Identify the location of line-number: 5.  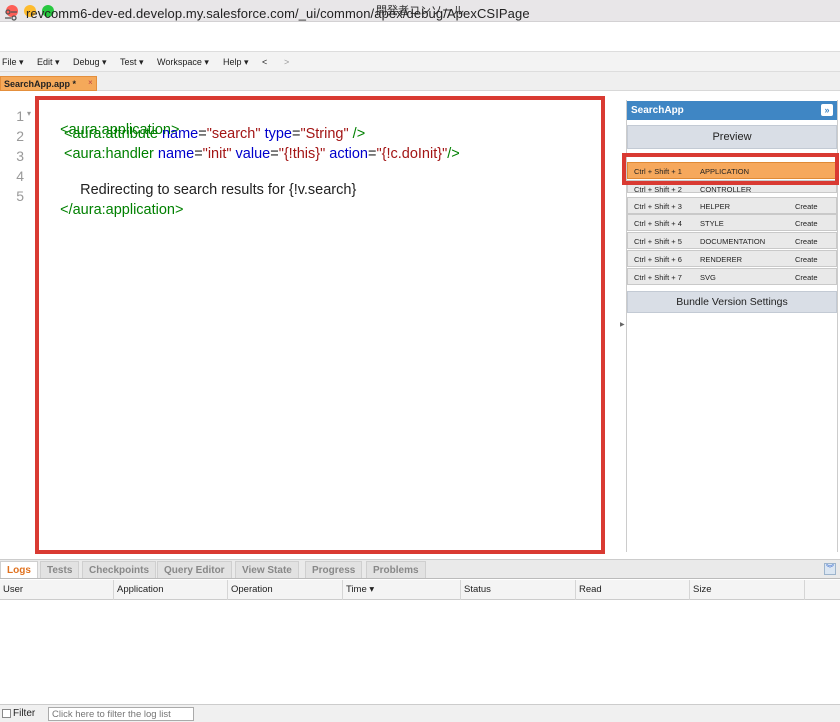
(20, 196).